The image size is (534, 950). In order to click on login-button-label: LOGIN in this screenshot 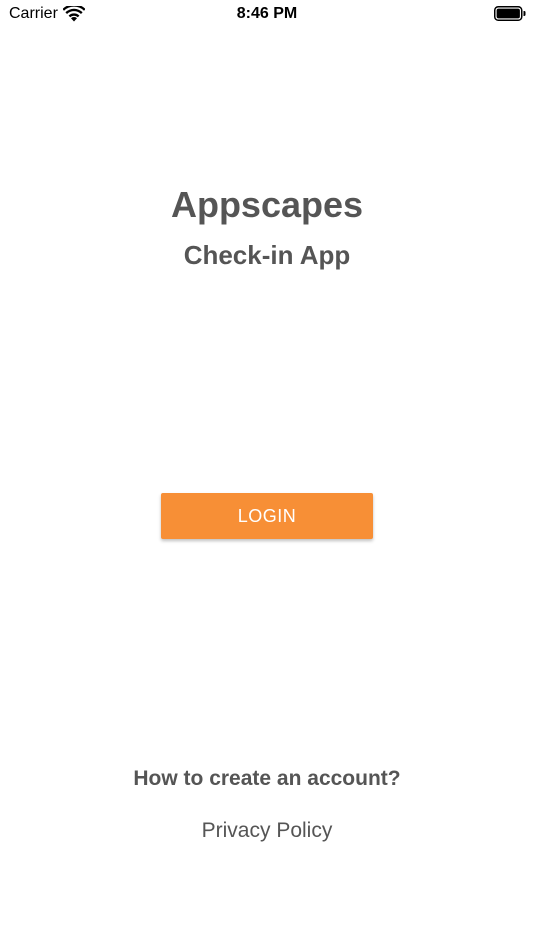, I will do `click(267, 515)`.